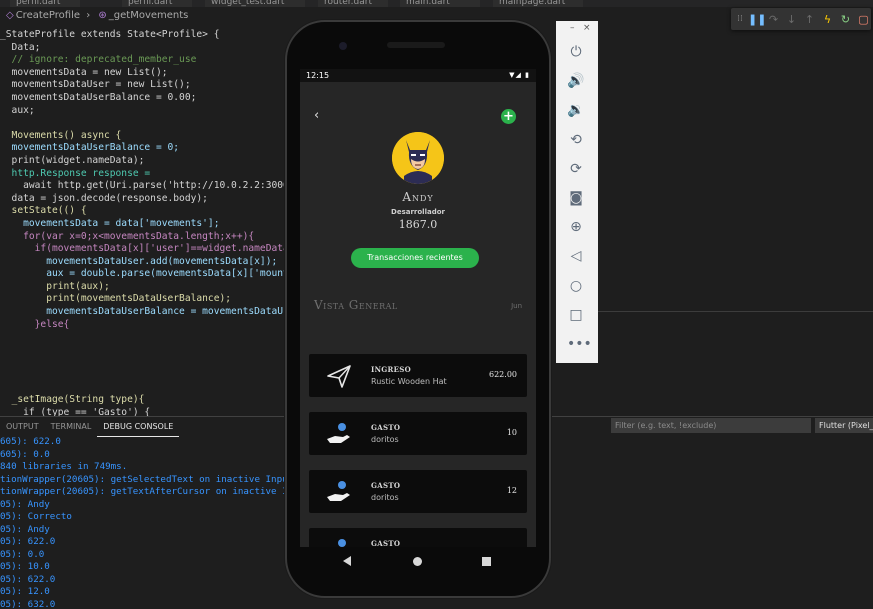 Image resolution: width=873 pixels, height=609 pixels. I want to click on minimize-icon: –, so click(572, 28).